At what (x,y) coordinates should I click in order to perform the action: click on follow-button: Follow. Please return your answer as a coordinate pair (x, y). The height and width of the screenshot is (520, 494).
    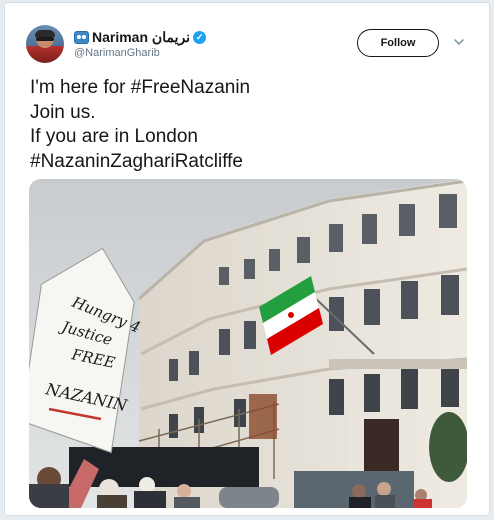
    Looking at the image, I should click on (398, 43).